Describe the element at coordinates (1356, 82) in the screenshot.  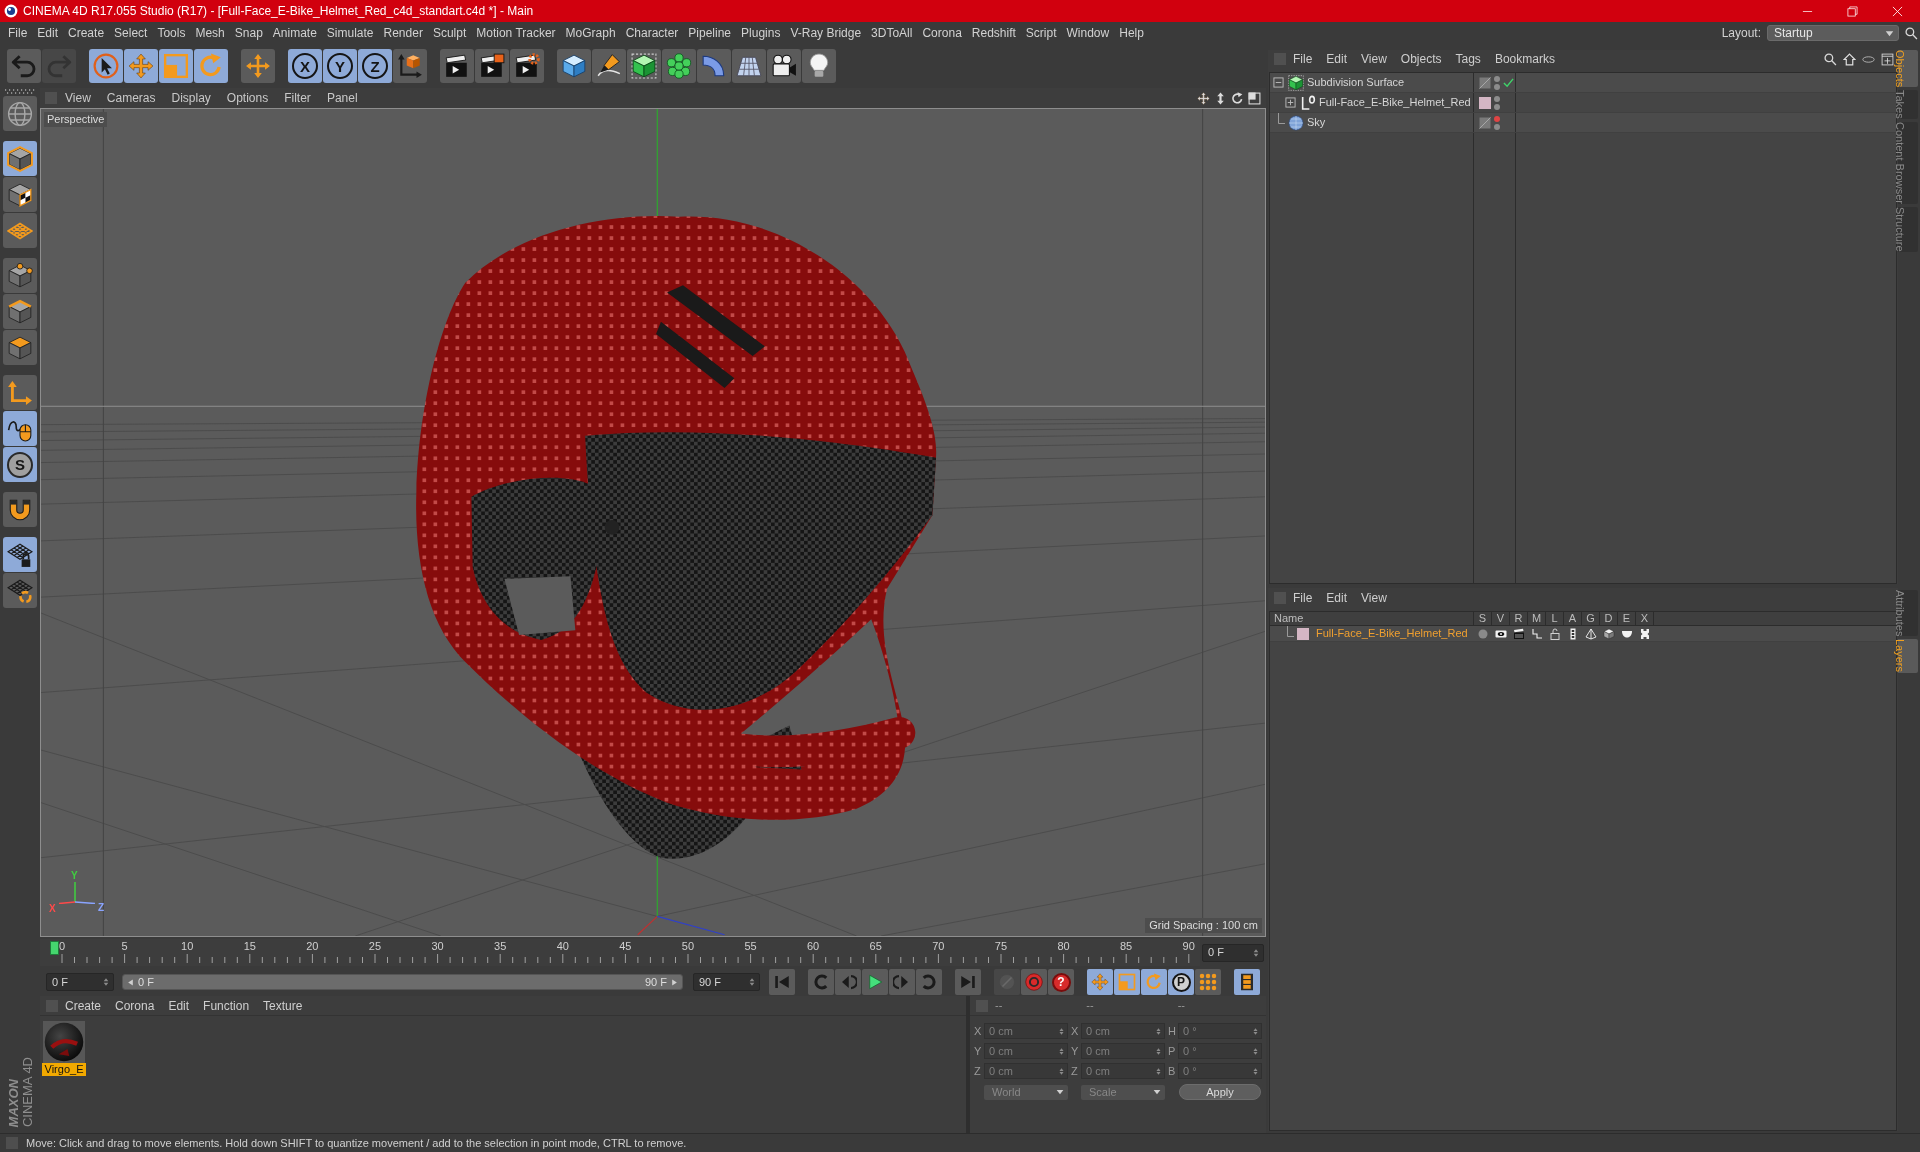
I see `object-name: Subdivision Surface` at that location.